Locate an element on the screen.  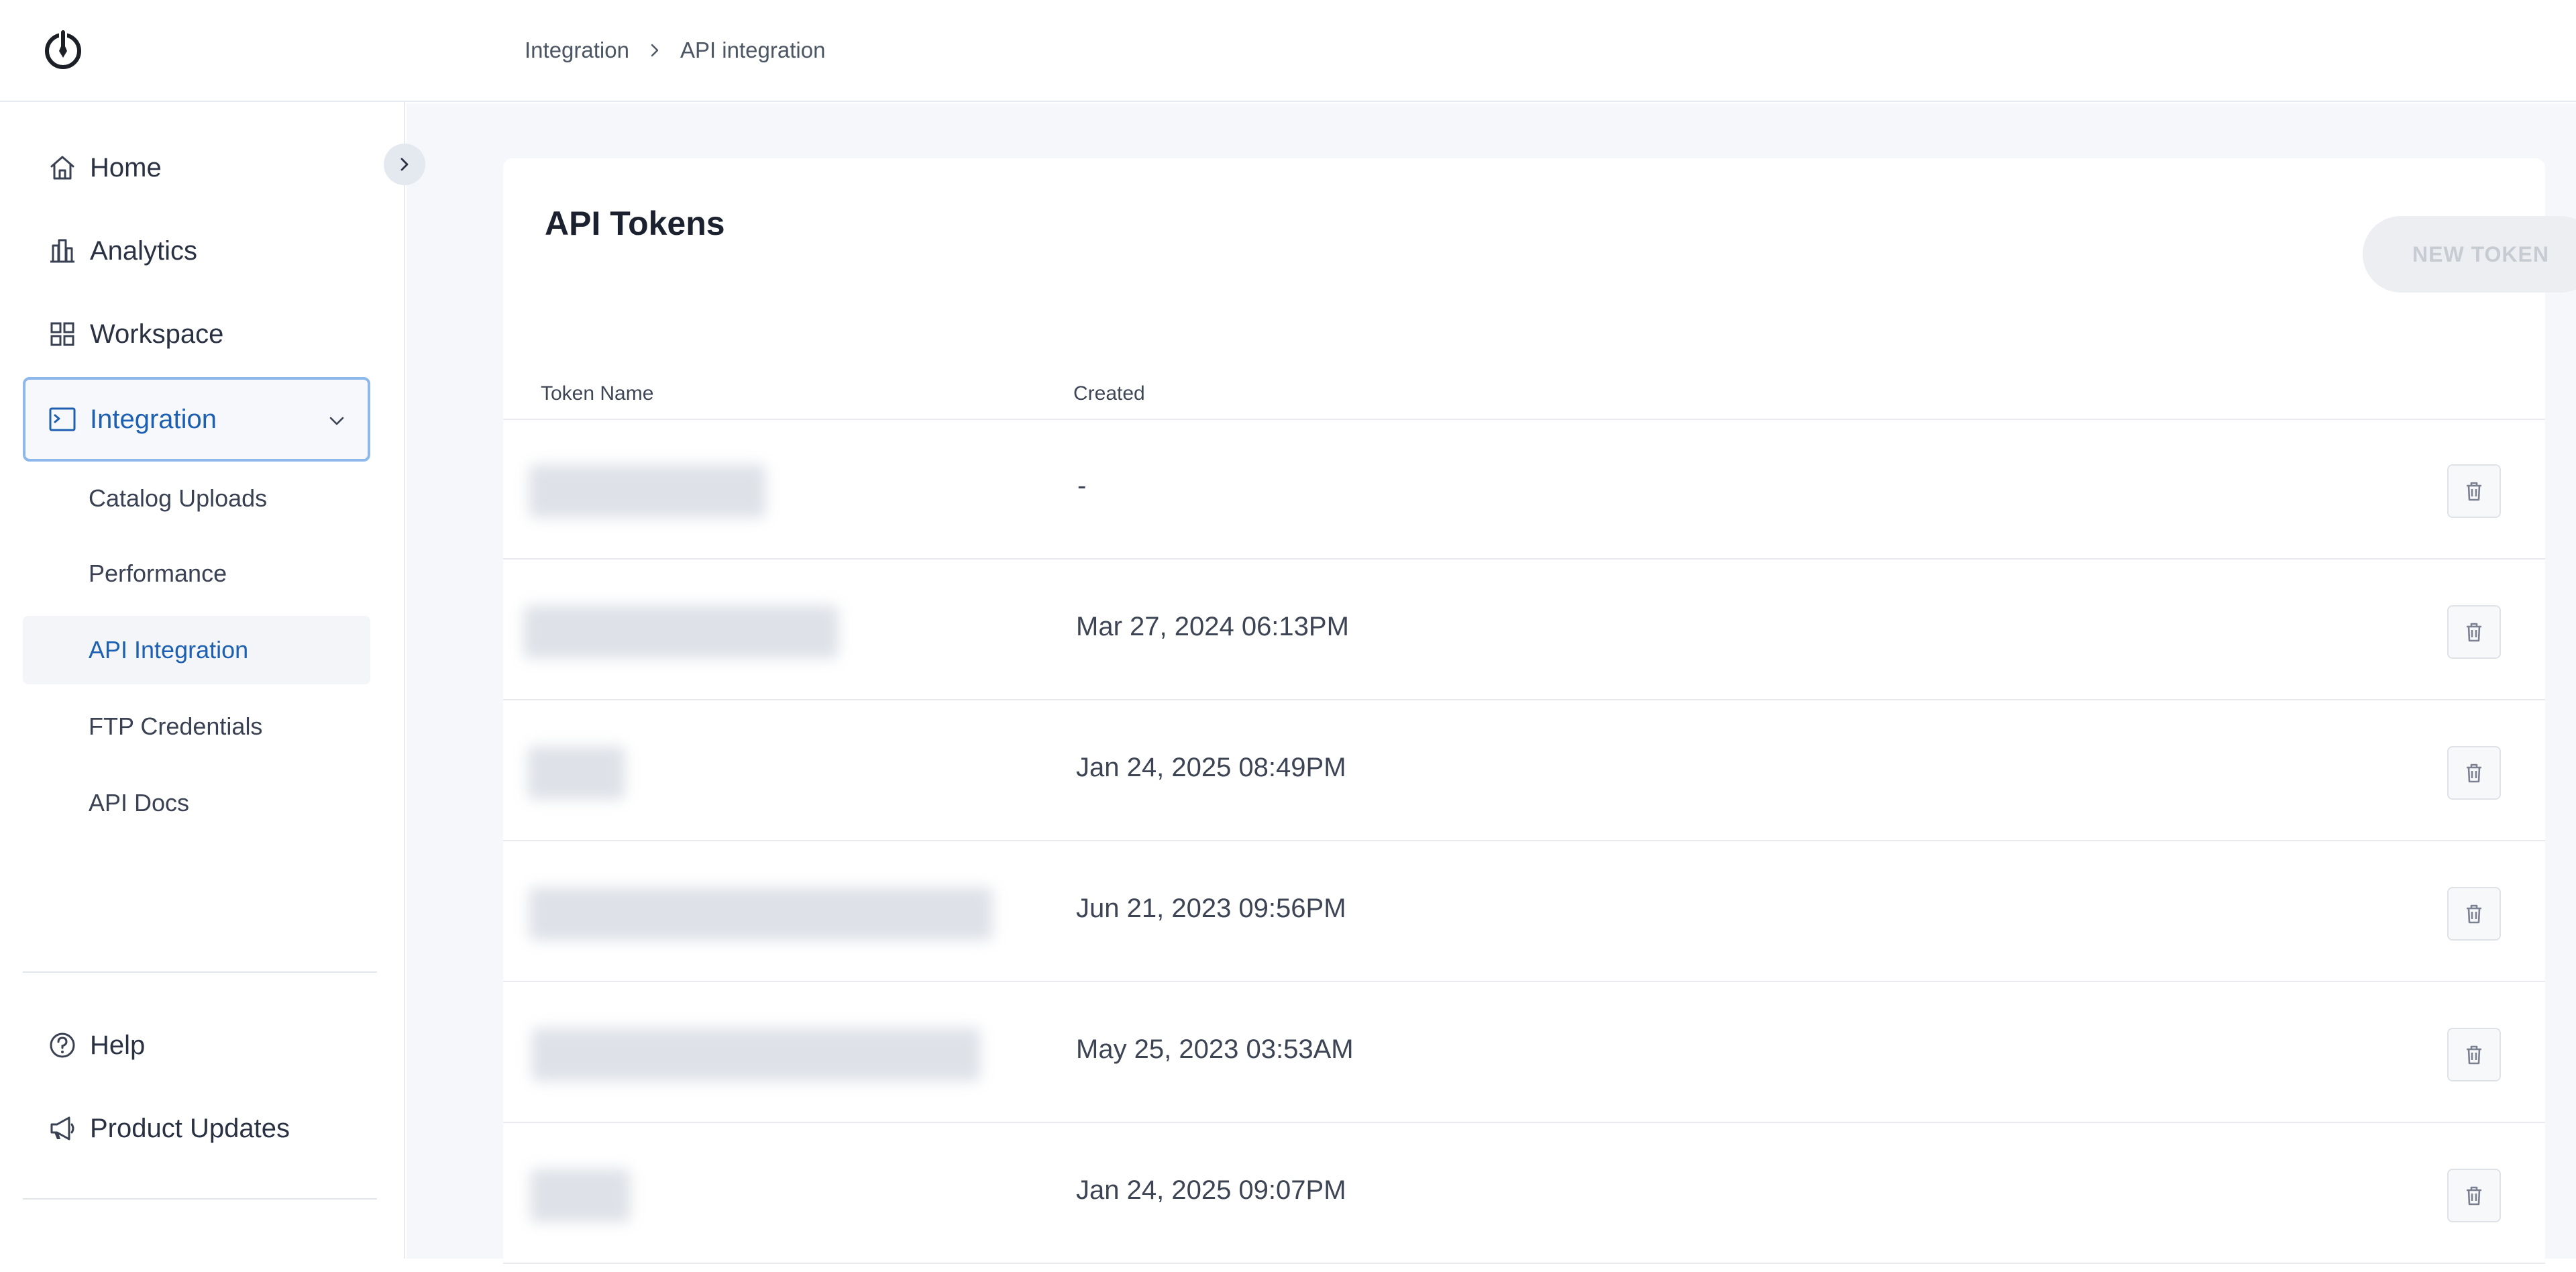
sidebar-item-label: Integration is located at coordinates (153, 419).